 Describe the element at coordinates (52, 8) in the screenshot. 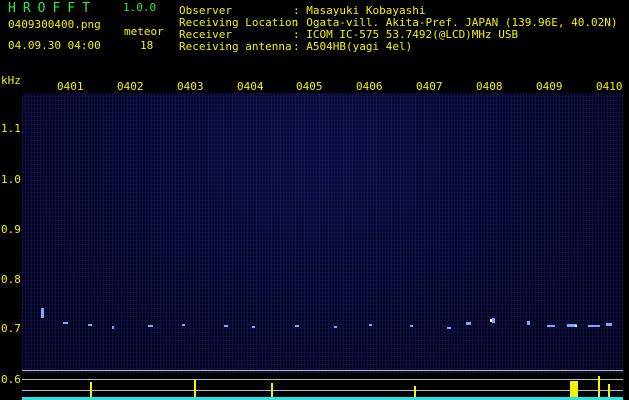

I see `app-title: HROFFT` at that location.